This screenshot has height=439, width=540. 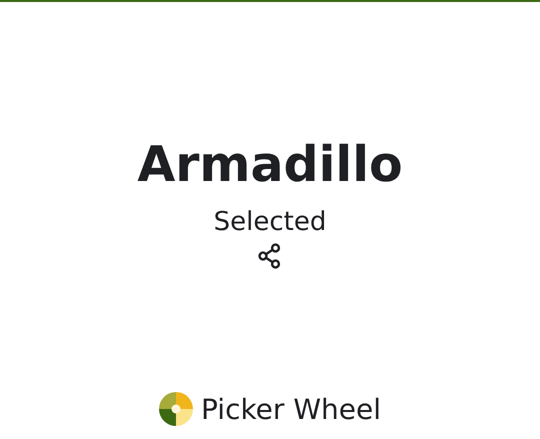 I want to click on wheel-logo-icon, so click(x=176, y=409).